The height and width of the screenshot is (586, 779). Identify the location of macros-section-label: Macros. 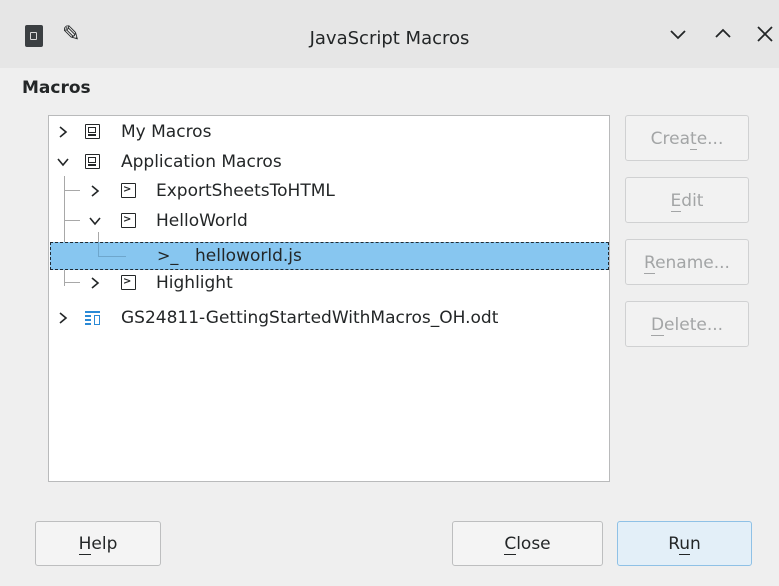
(56, 88).